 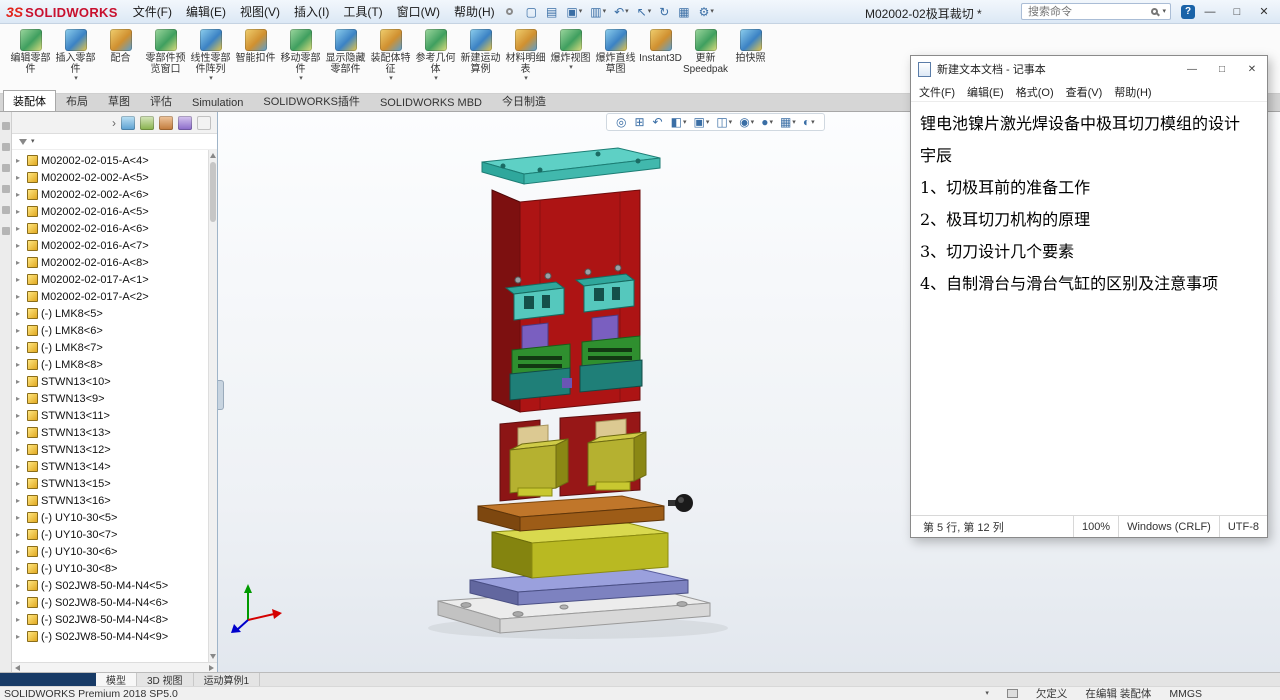 I want to click on status-options-icon, so click(x=1012, y=693).